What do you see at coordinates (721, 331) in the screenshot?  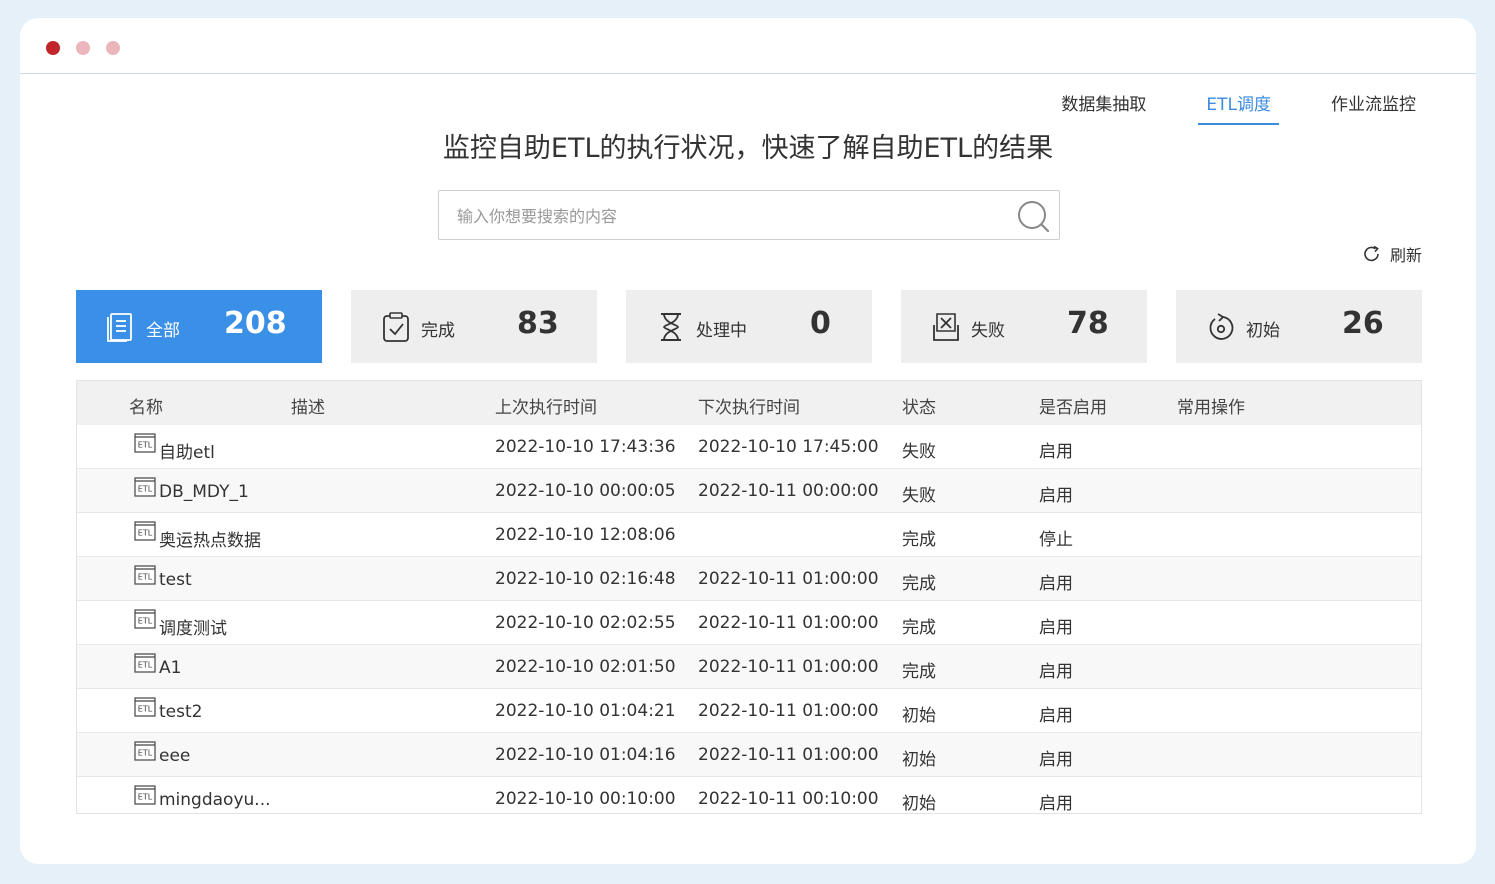 I see `card-label: 处理中` at bounding box center [721, 331].